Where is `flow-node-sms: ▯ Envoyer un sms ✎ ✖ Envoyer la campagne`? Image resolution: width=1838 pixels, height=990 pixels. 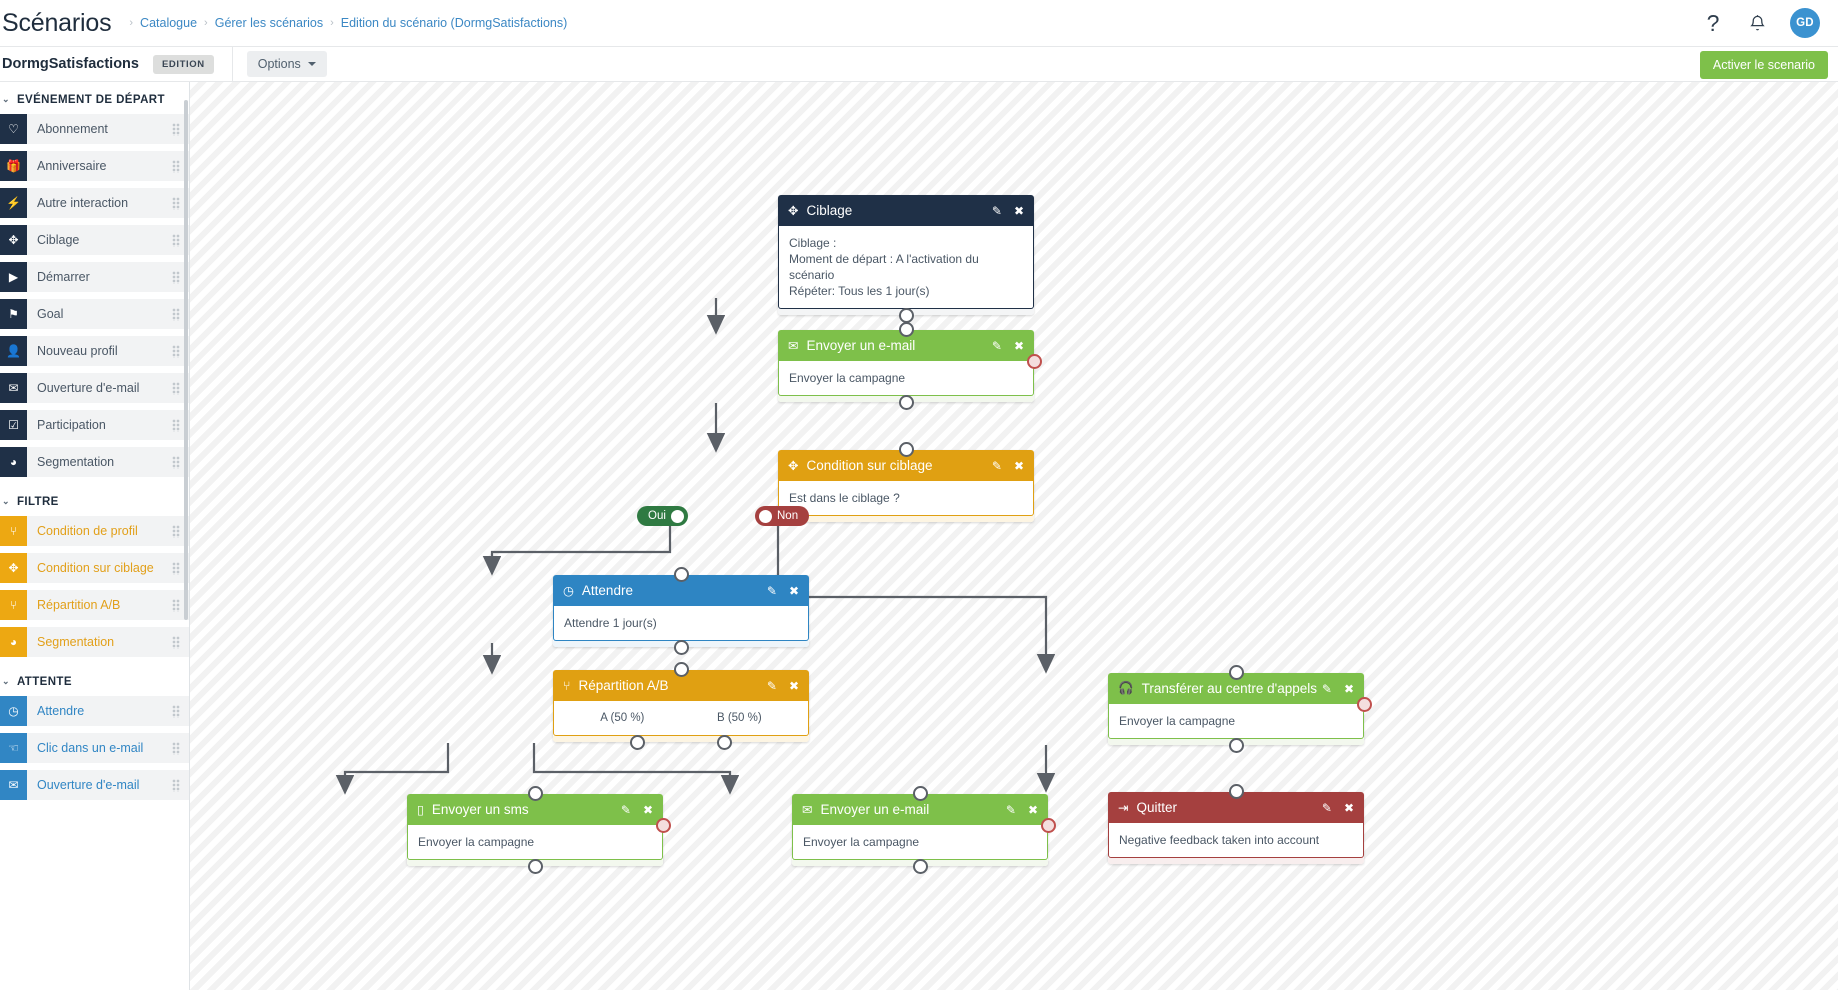
flow-node-sms: ▯ Envoyer un sms ✎ ✖ Envoyer la campagne is located at coordinates (539, 830).